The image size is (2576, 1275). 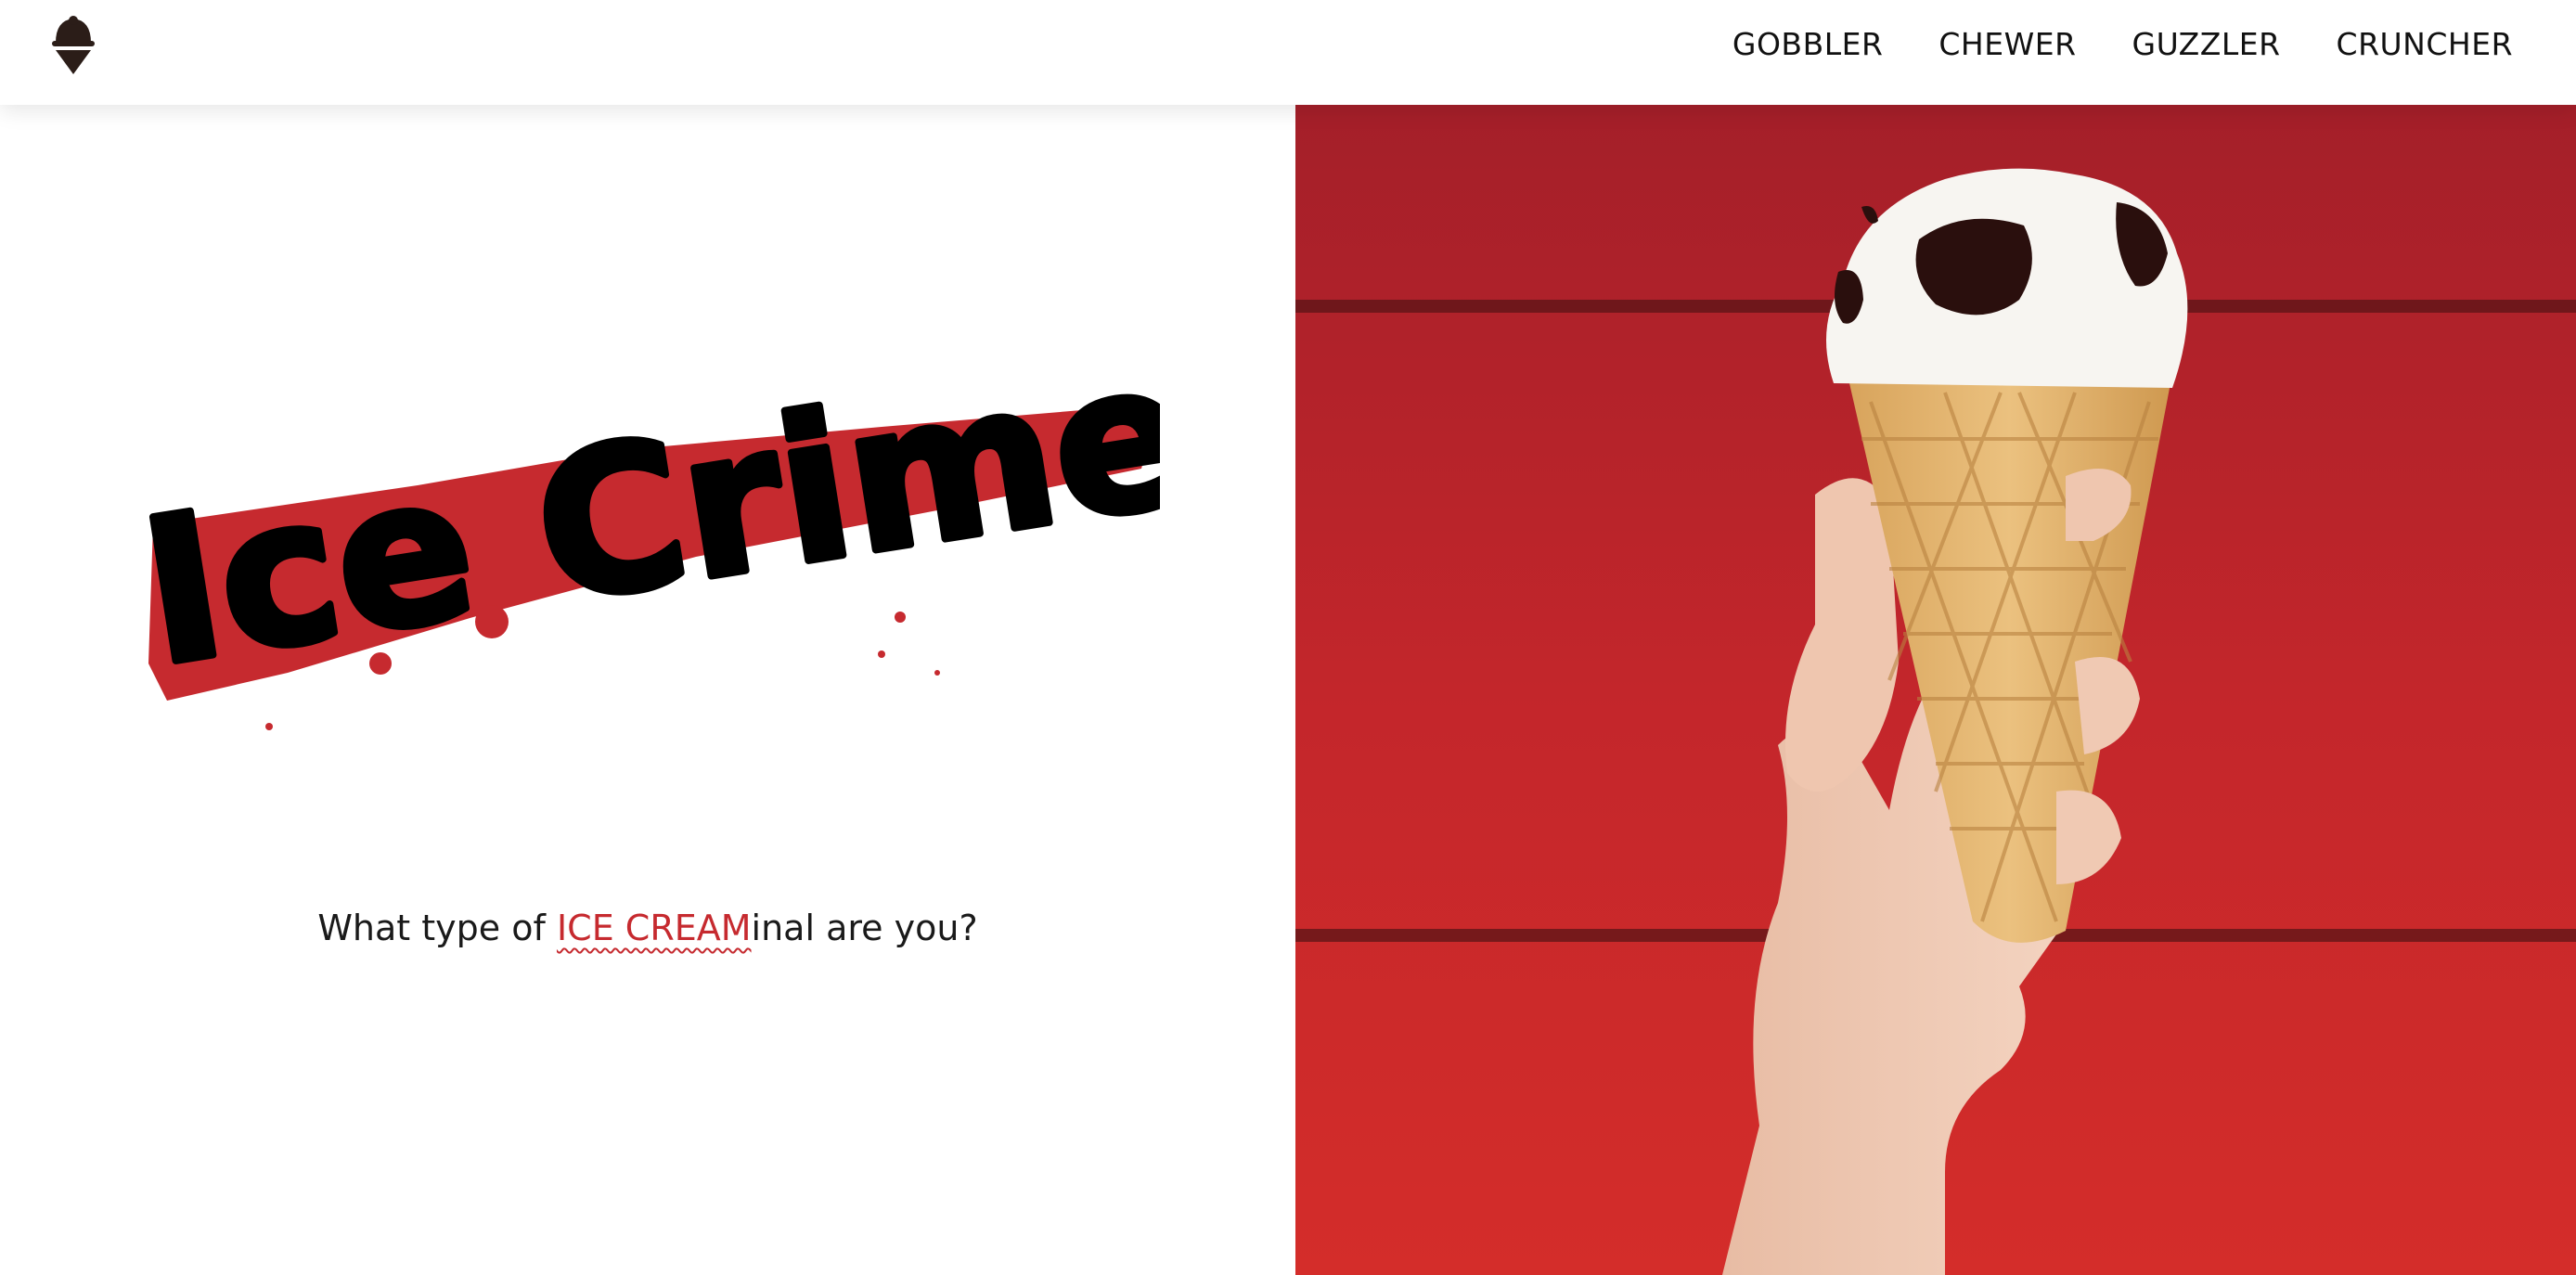 I want to click on nav-chewer: CHEWER, so click(x=2007, y=44).